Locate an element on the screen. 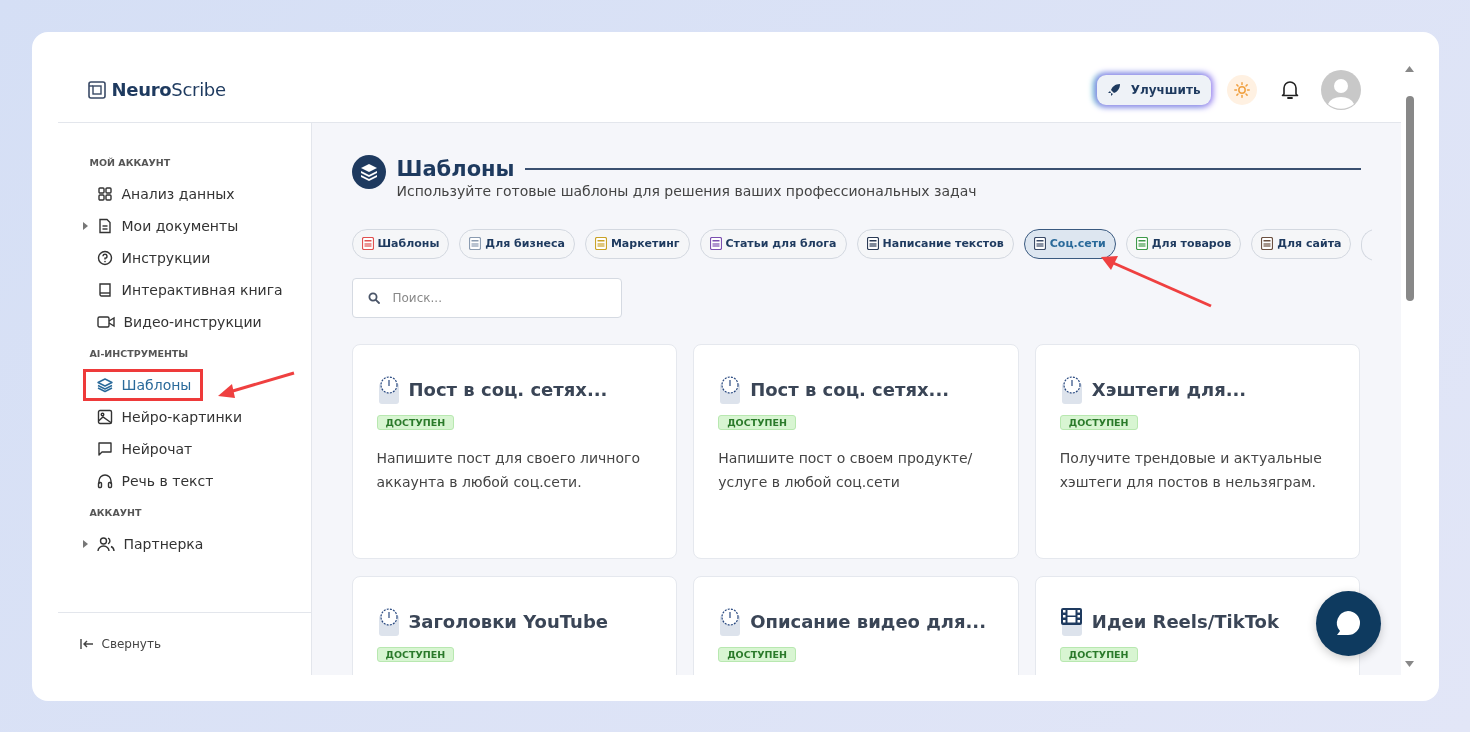 The width and height of the screenshot is (1470, 732). category-chip: Для сайта is located at coordinates (1301, 243).